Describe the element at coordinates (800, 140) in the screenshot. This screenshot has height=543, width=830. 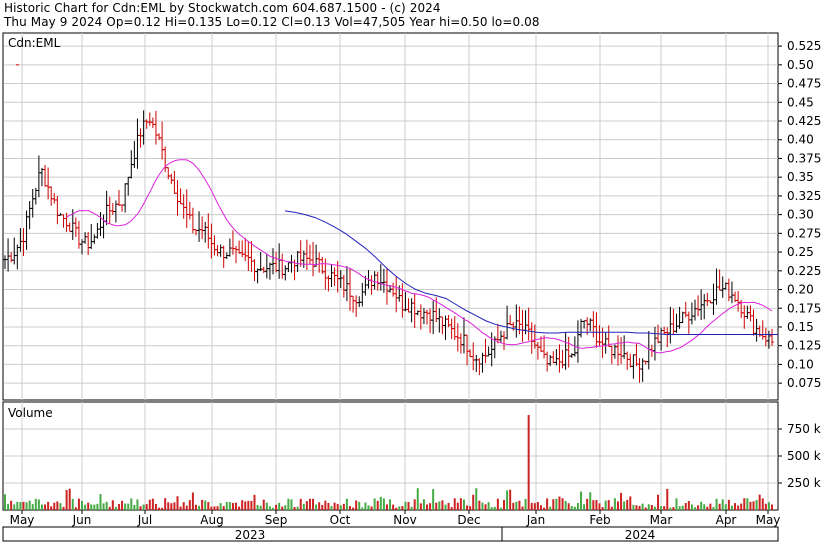
I see `price-tick-label: 0.40` at that location.